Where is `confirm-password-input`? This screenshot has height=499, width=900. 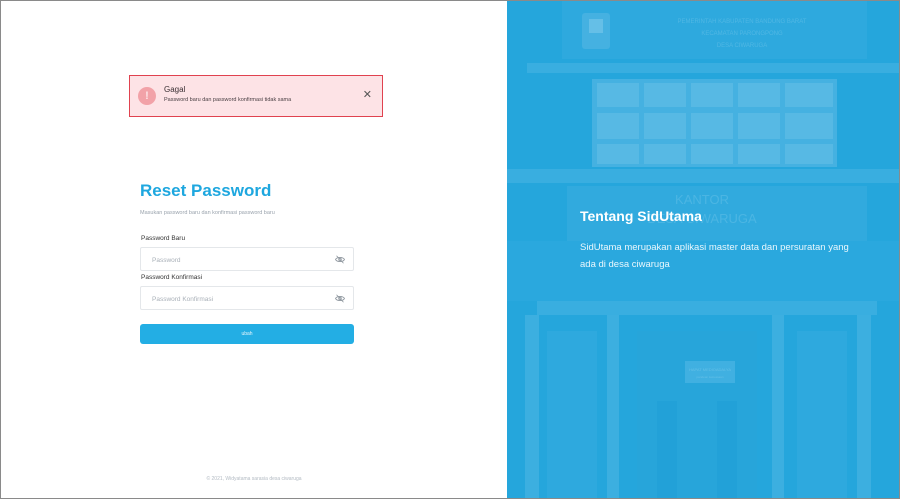
confirm-password-input is located at coordinates (242, 299).